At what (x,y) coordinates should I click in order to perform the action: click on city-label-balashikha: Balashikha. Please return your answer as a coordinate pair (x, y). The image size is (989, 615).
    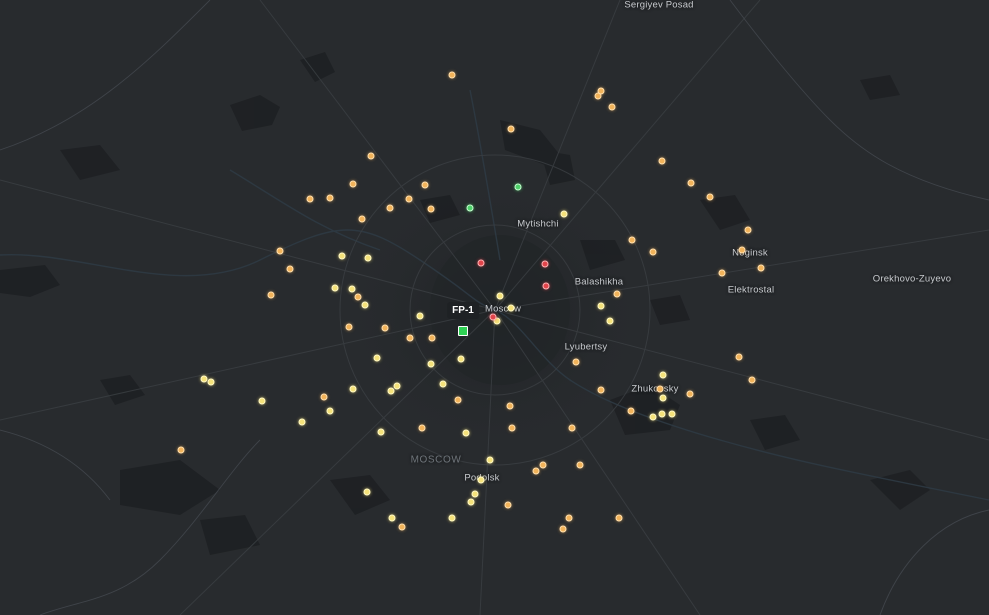
    Looking at the image, I should click on (599, 282).